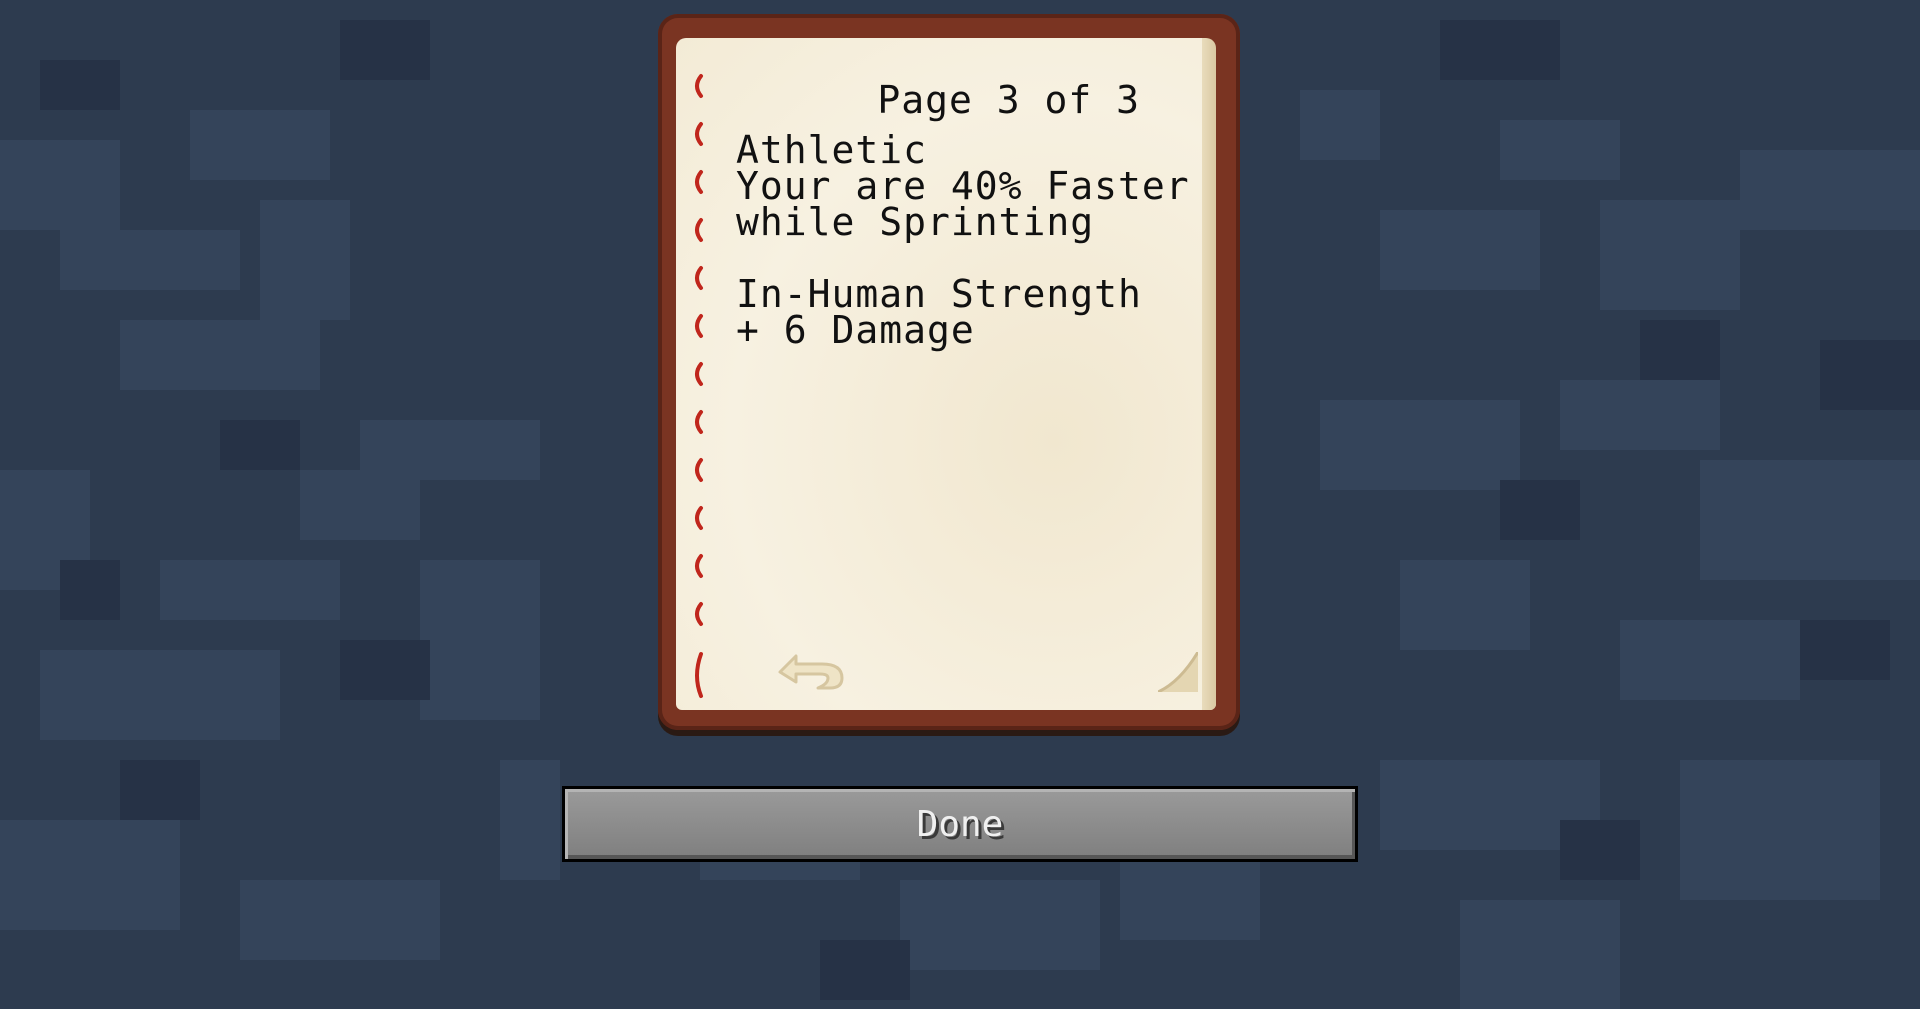  What do you see at coordinates (915, 222) in the screenshot?
I see `text-line: while Sprinting` at bounding box center [915, 222].